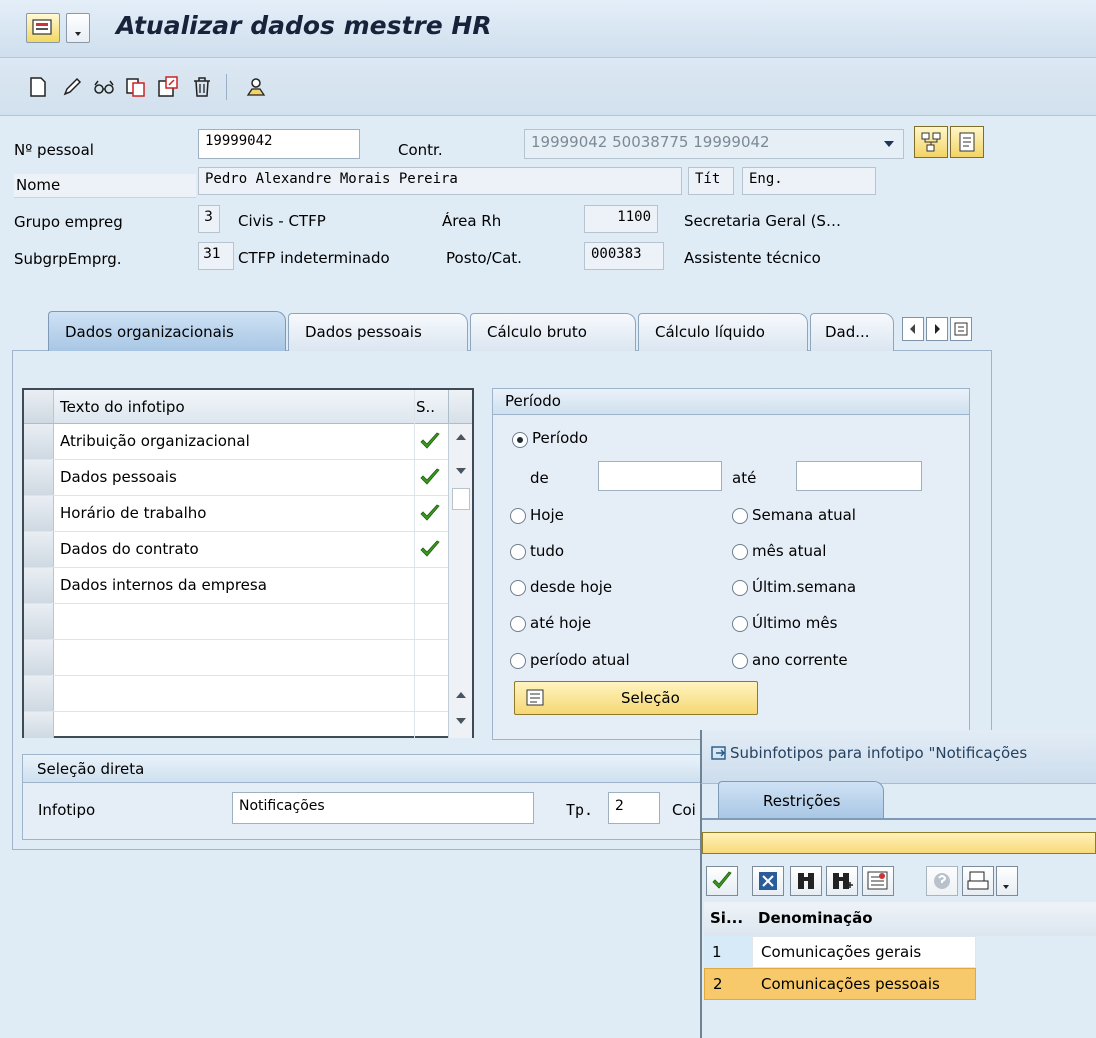 This screenshot has width=1096, height=1038. I want to click on find-button, so click(806, 881).